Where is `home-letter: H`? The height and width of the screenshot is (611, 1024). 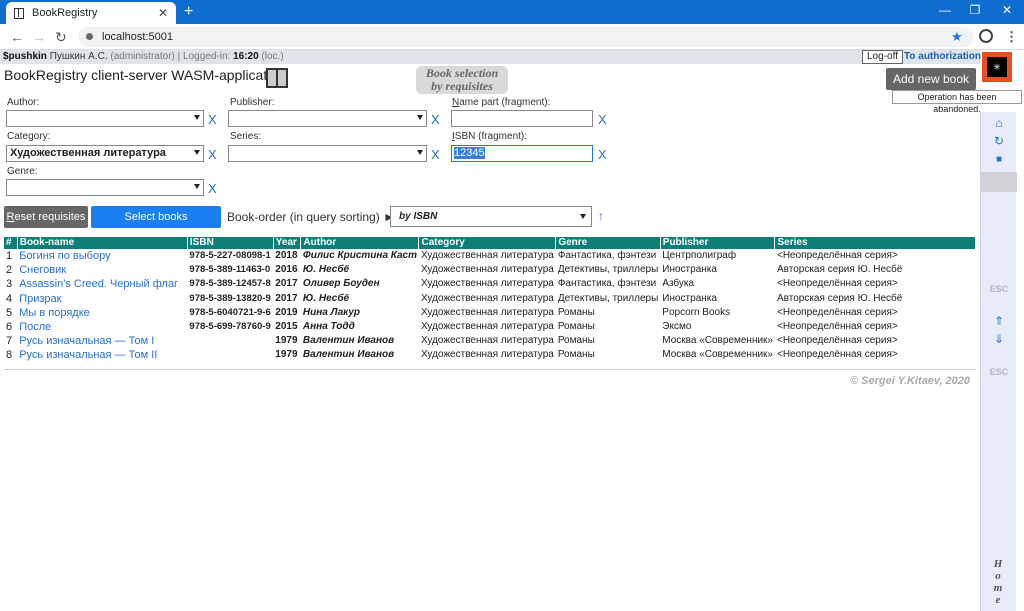
home-letter: H is located at coordinates (998, 564).